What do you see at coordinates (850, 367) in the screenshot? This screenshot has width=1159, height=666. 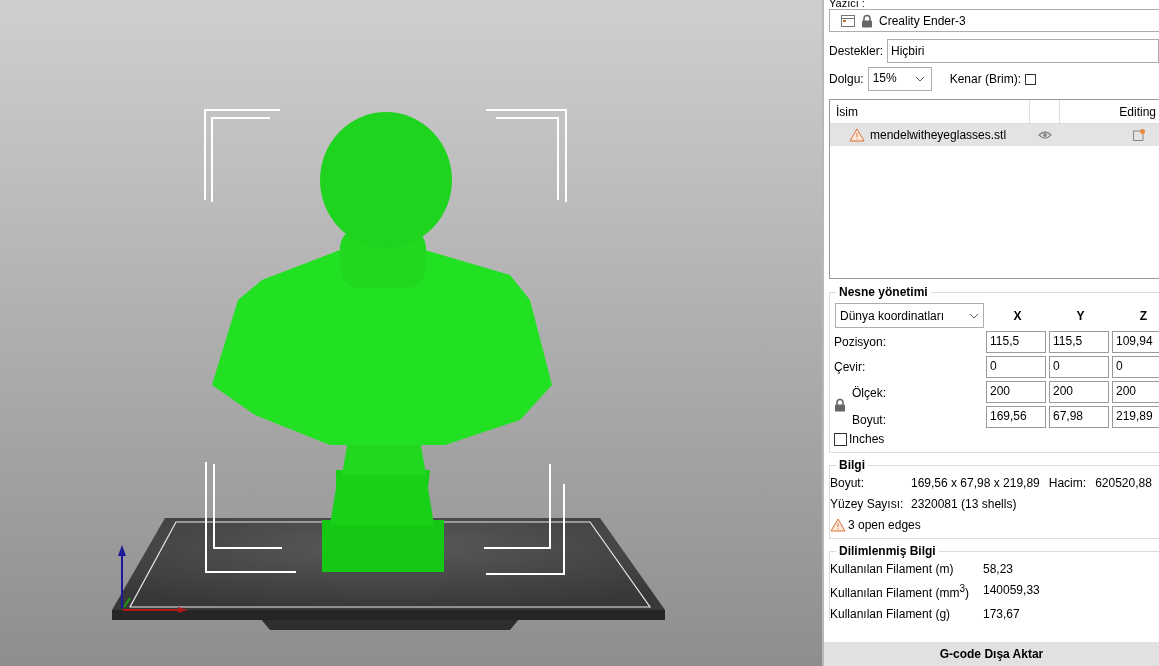 I see `field-label: Çevir:` at bounding box center [850, 367].